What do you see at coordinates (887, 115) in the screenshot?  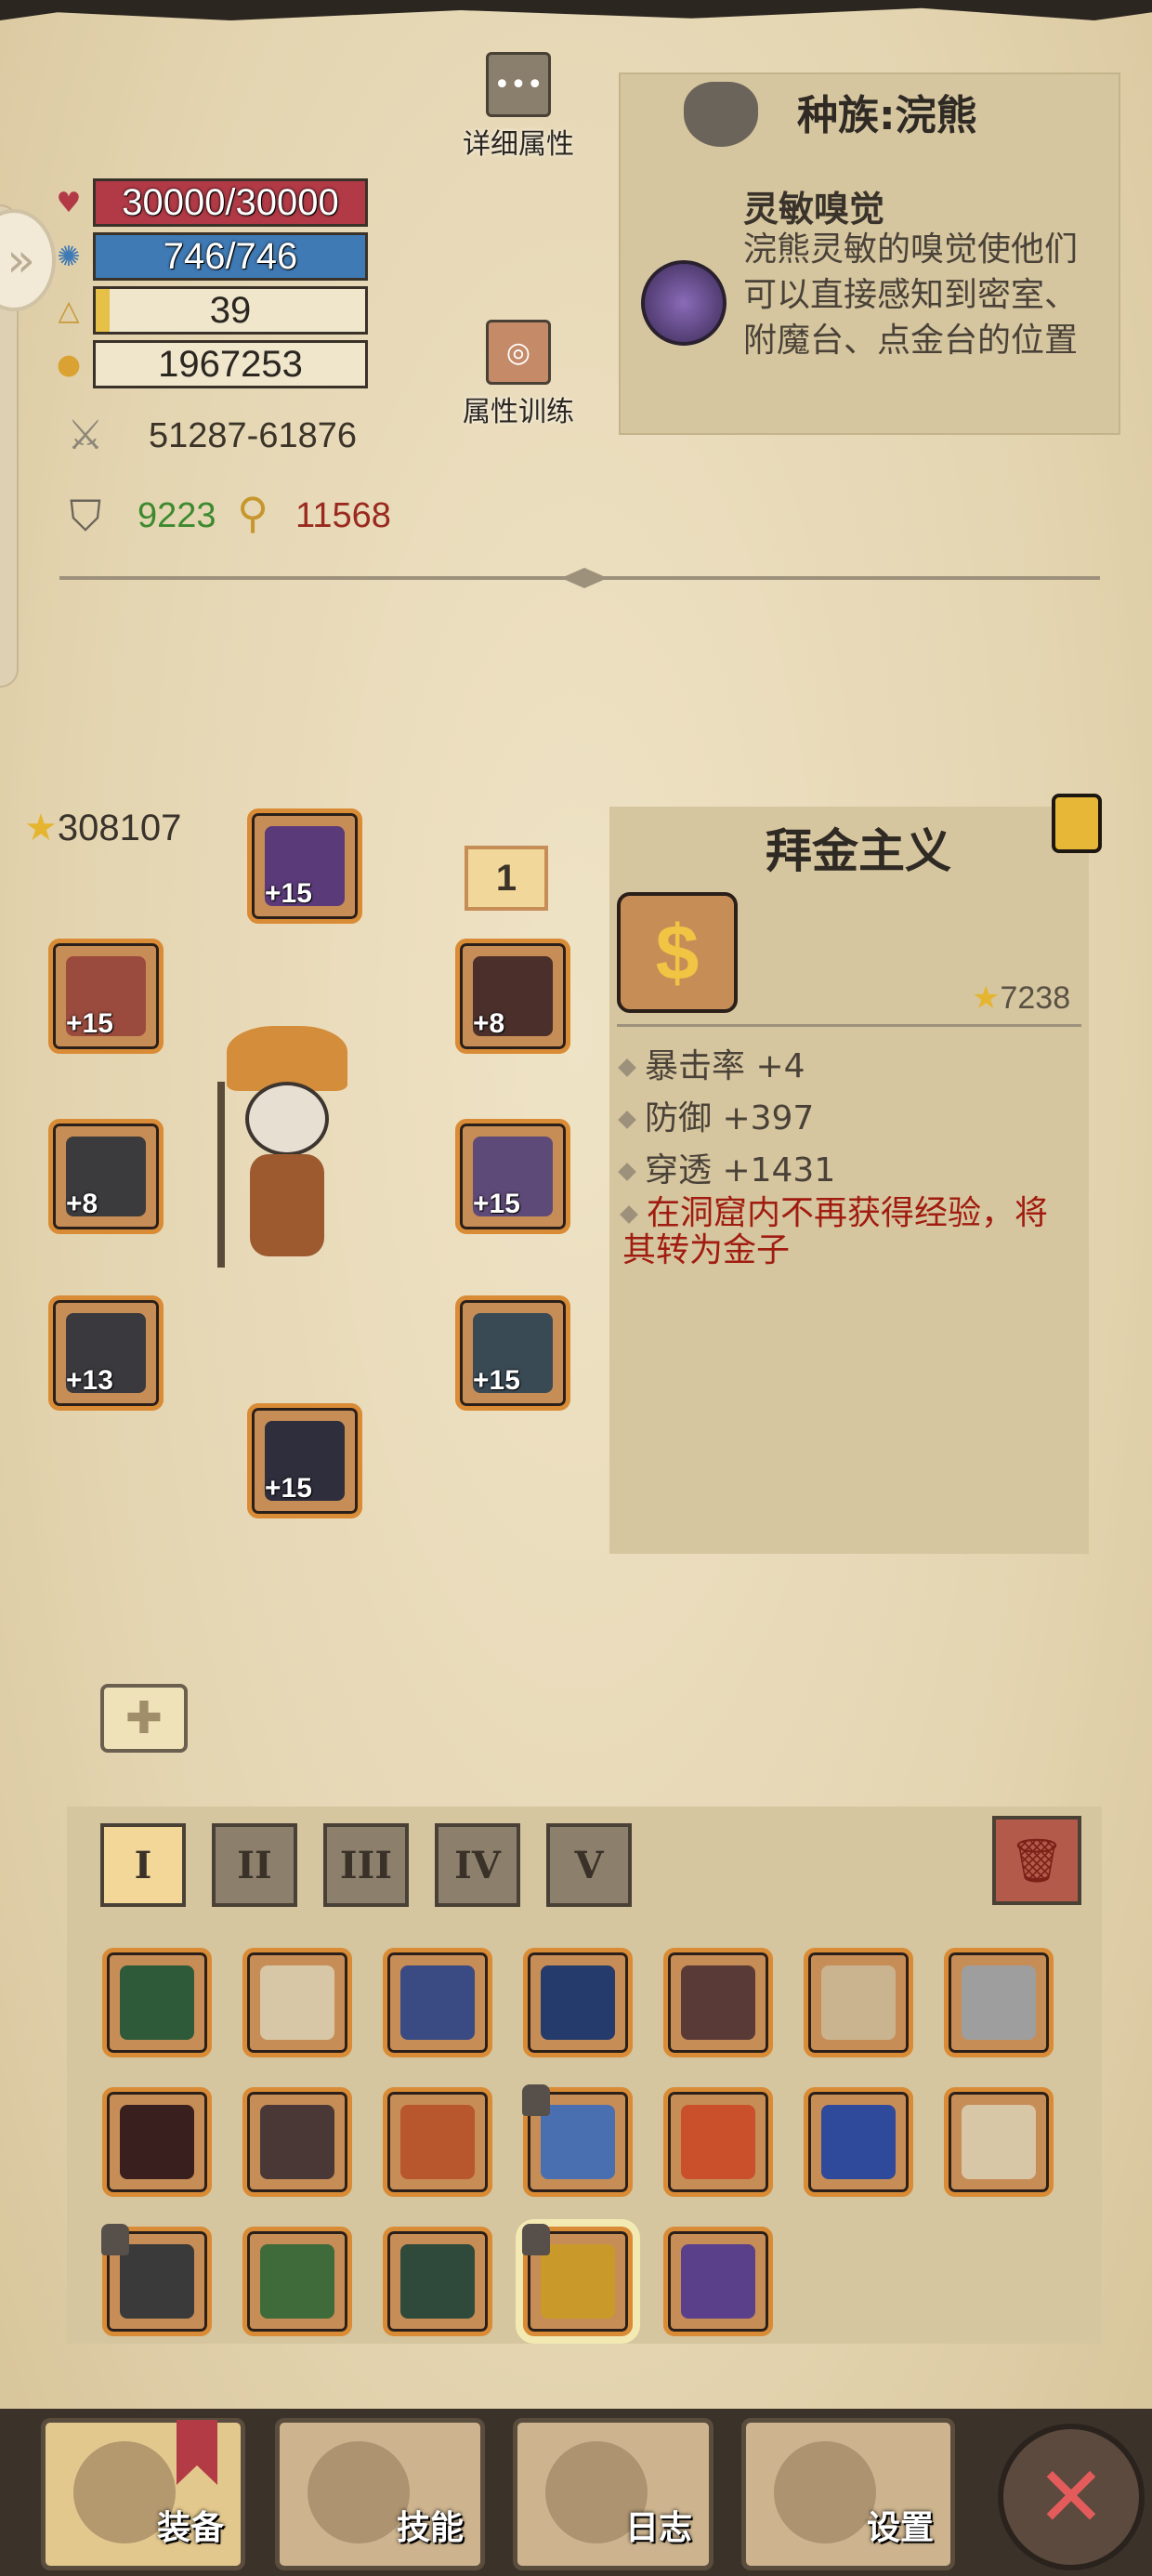 I see `race-title: 种族:浣熊` at bounding box center [887, 115].